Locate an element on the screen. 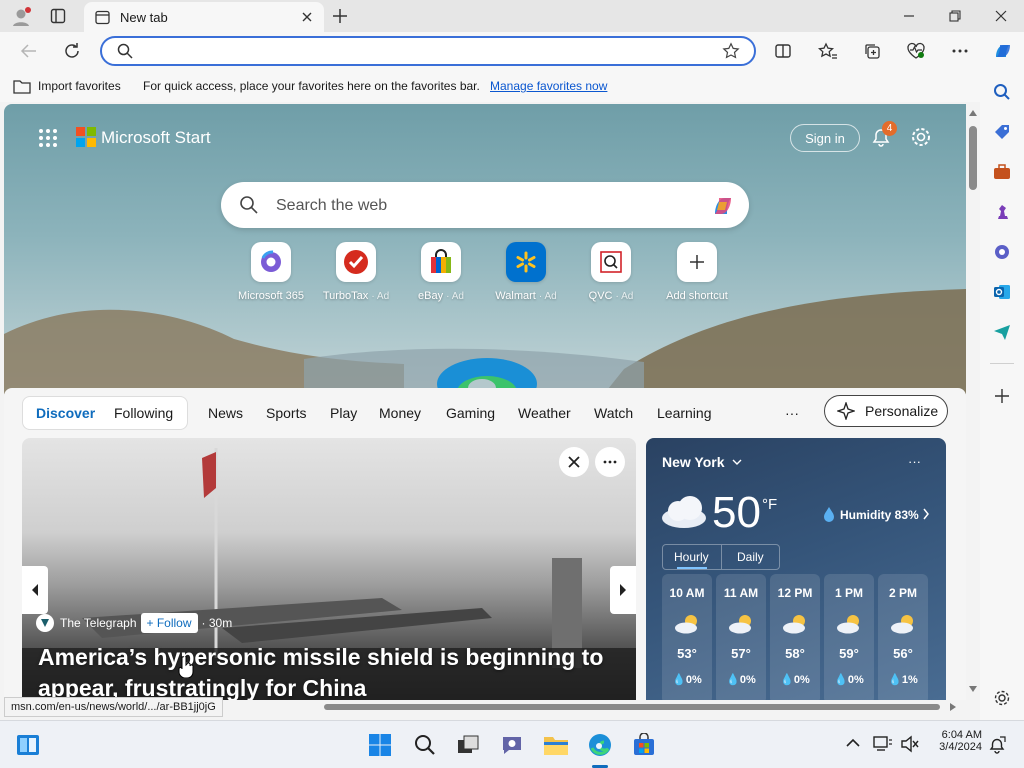 This screenshot has width=1024, height=768. hourly-forecast-item: 1 PM 59° 💧0% is located at coordinates (849, 637).